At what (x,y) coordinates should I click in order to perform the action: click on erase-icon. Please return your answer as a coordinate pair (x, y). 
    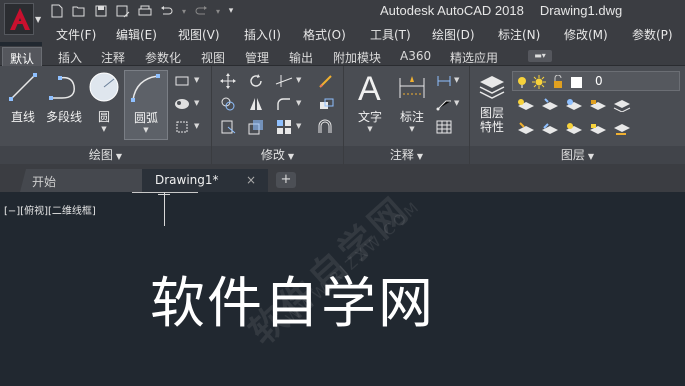
    Looking at the image, I should click on (326, 81).